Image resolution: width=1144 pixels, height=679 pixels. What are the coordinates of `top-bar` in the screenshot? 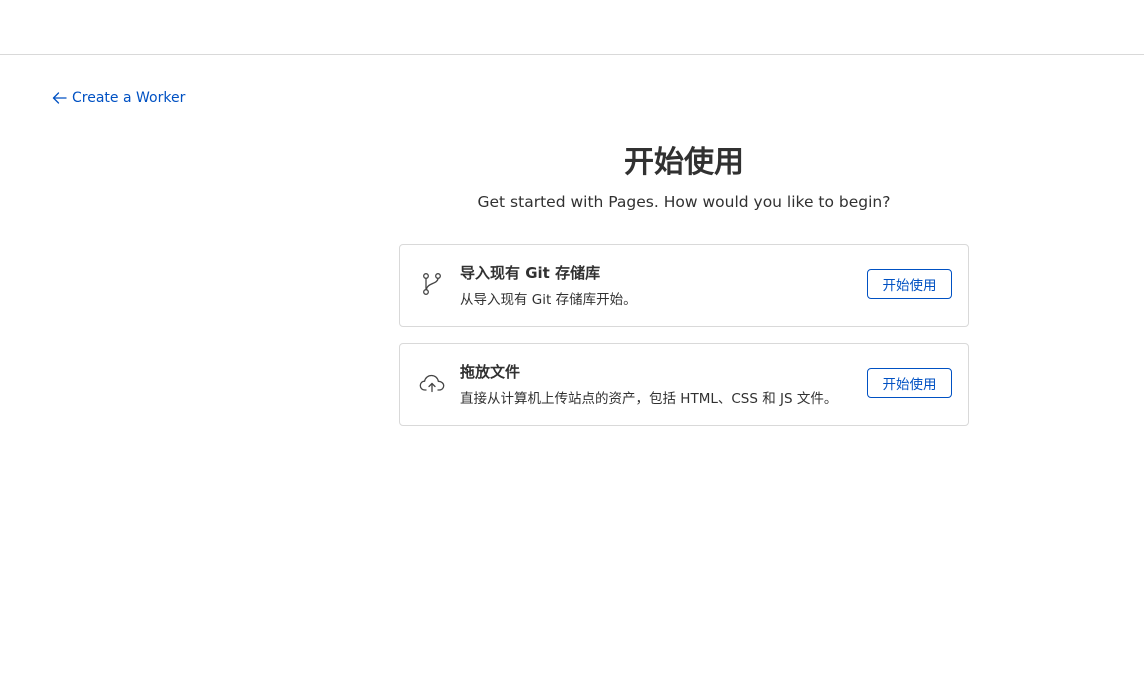 It's located at (572, 27).